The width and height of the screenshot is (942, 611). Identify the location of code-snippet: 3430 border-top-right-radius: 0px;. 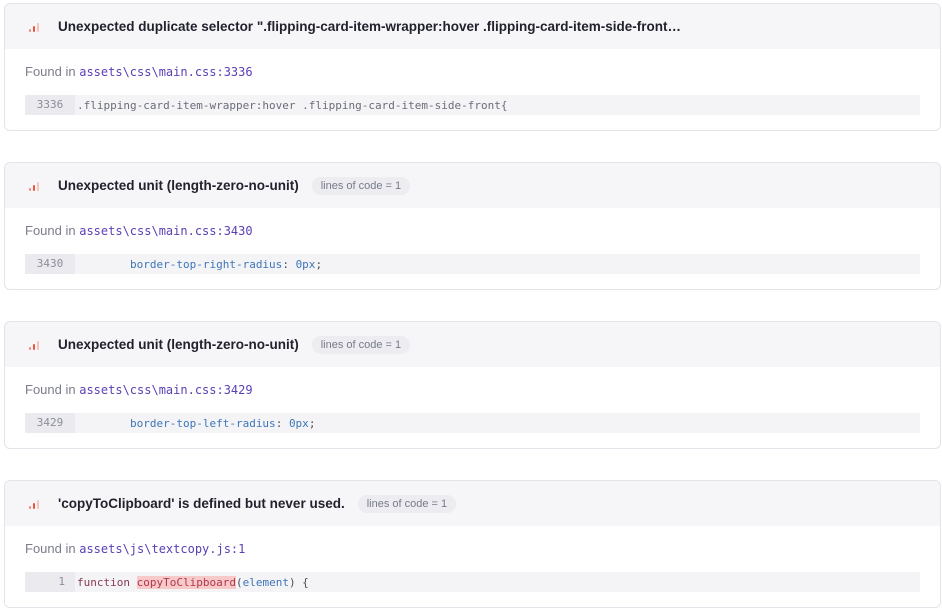
(472, 264).